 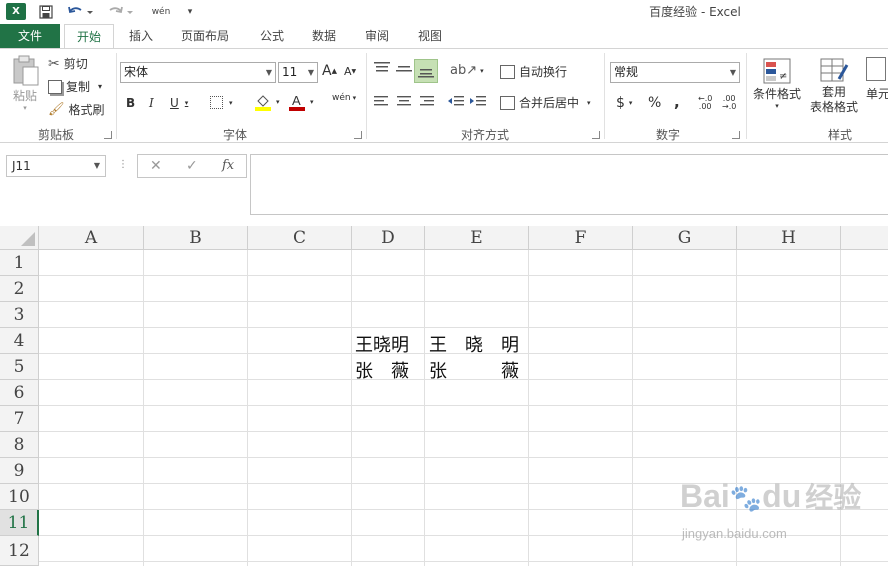 What do you see at coordinates (156, 166) in the screenshot?
I see `cancel-icon: ✕` at bounding box center [156, 166].